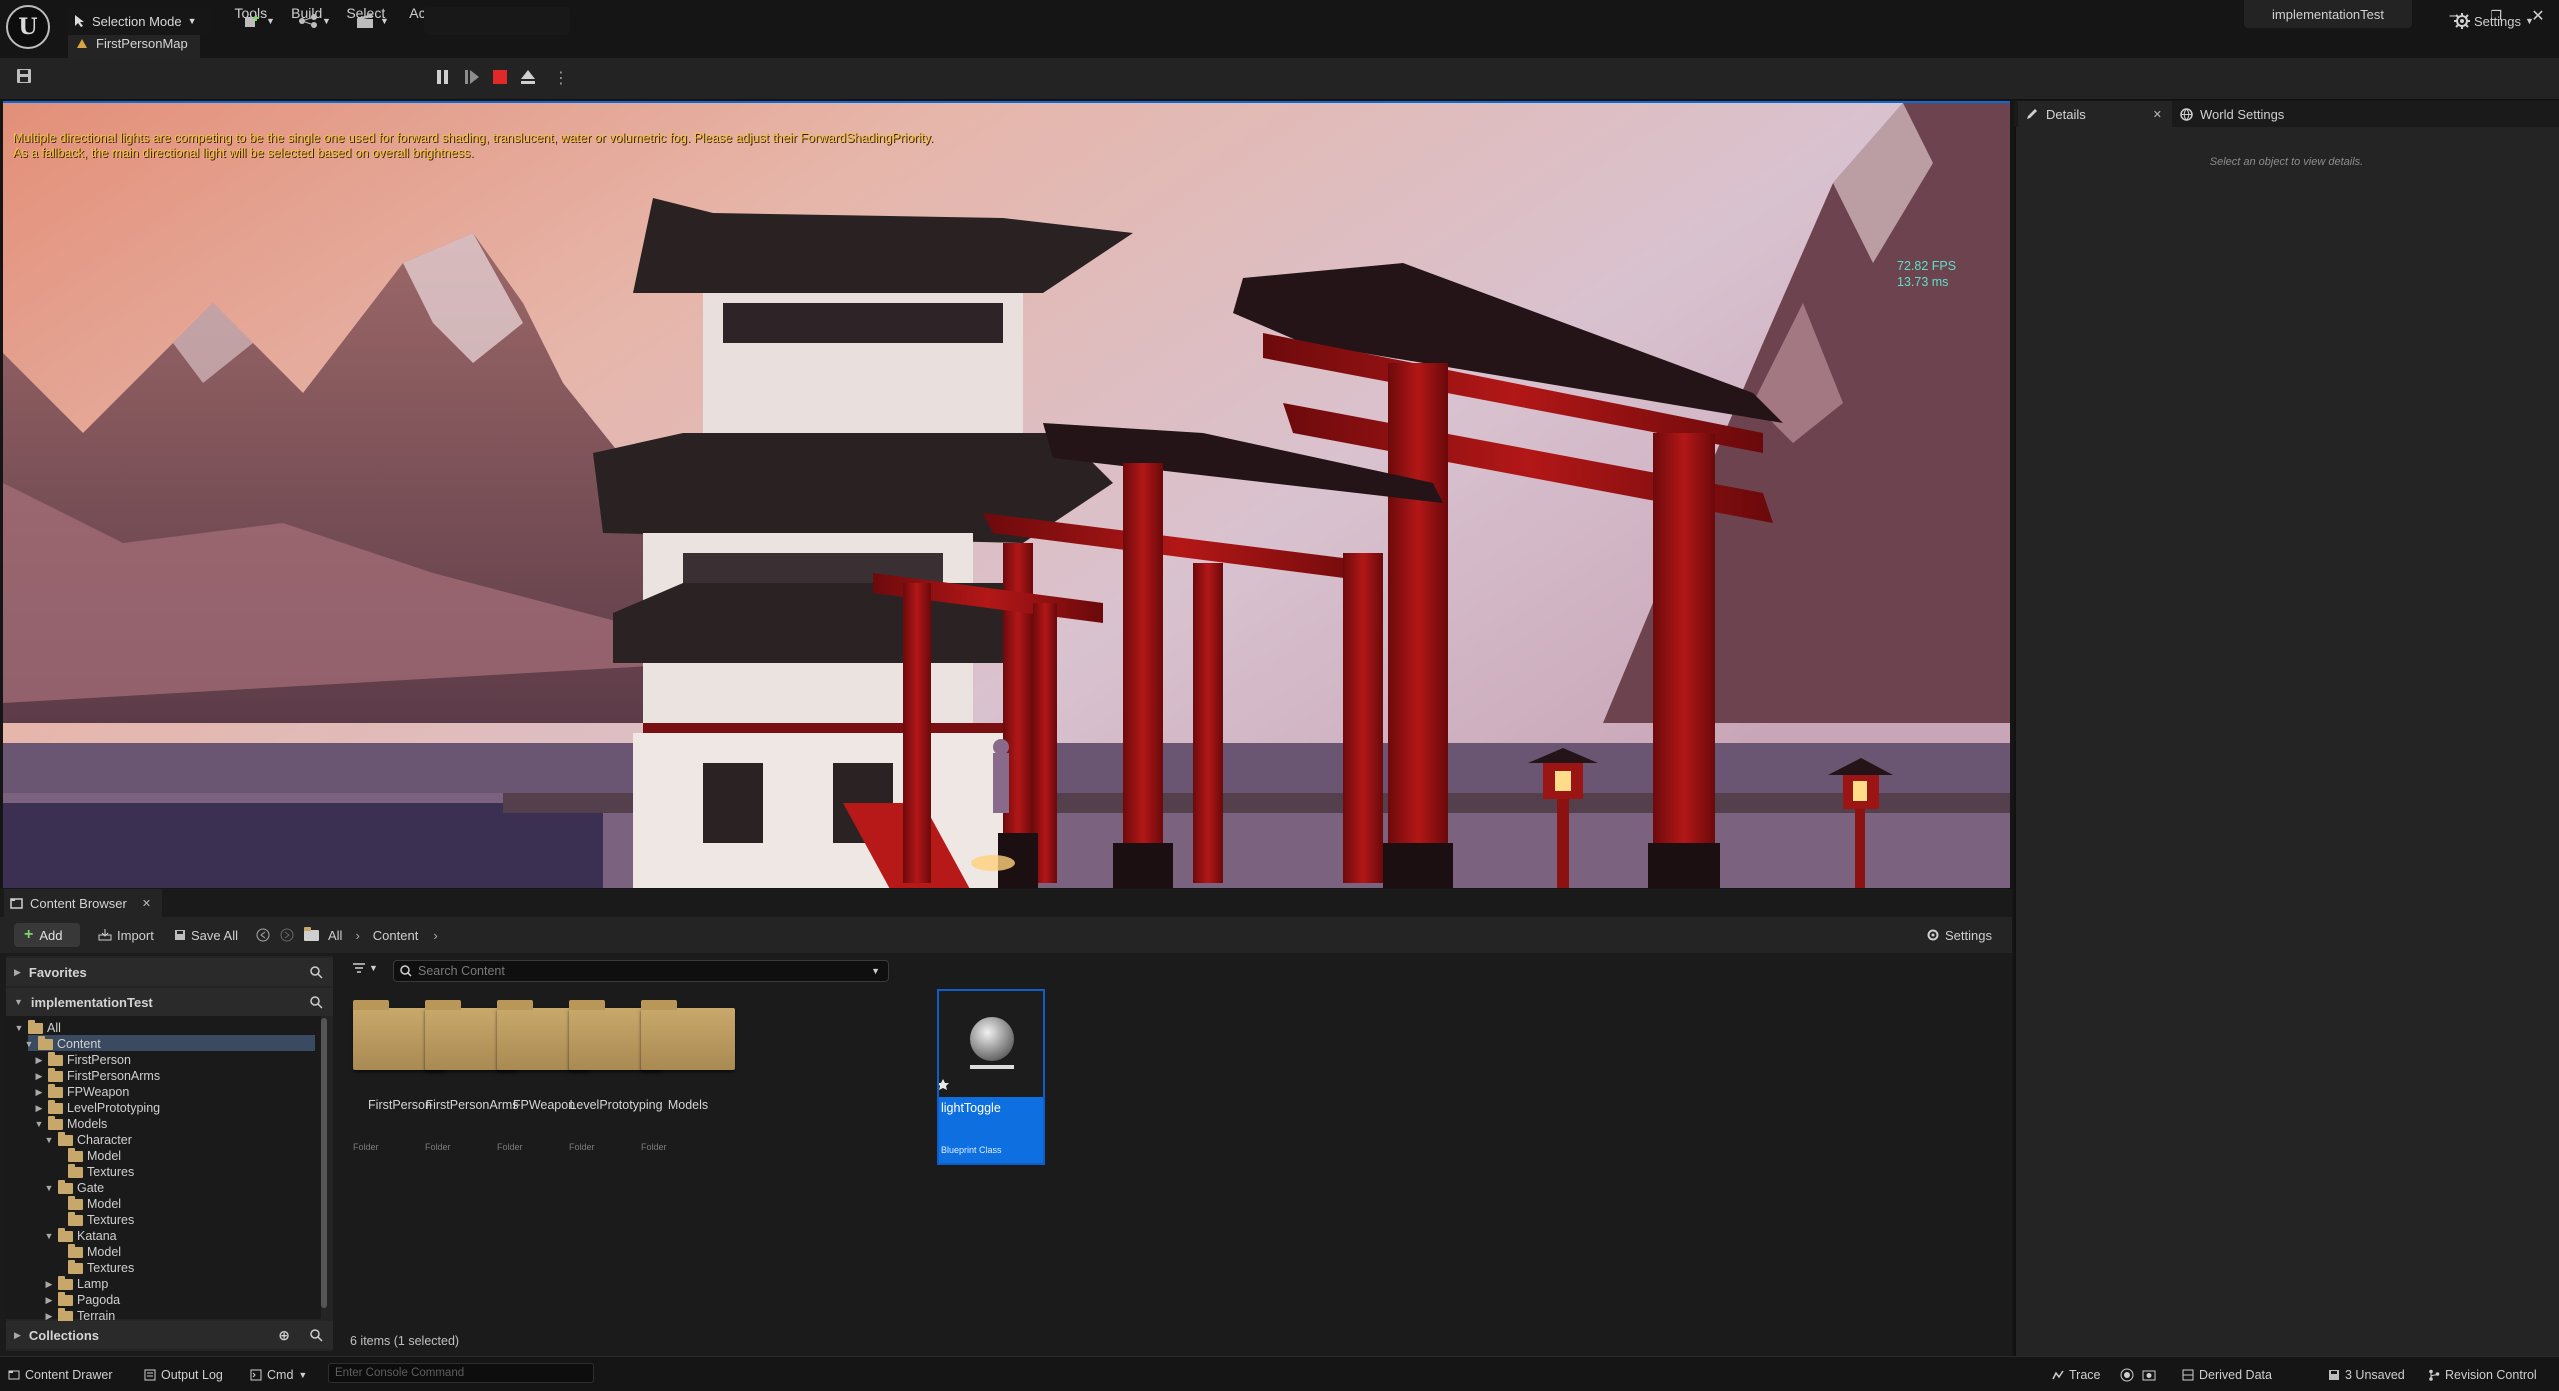 The width and height of the screenshot is (2559, 1391). Describe the element at coordinates (97, 1075) in the screenshot. I see `folder-tree-item: ▶ FirstPersonArms` at that location.